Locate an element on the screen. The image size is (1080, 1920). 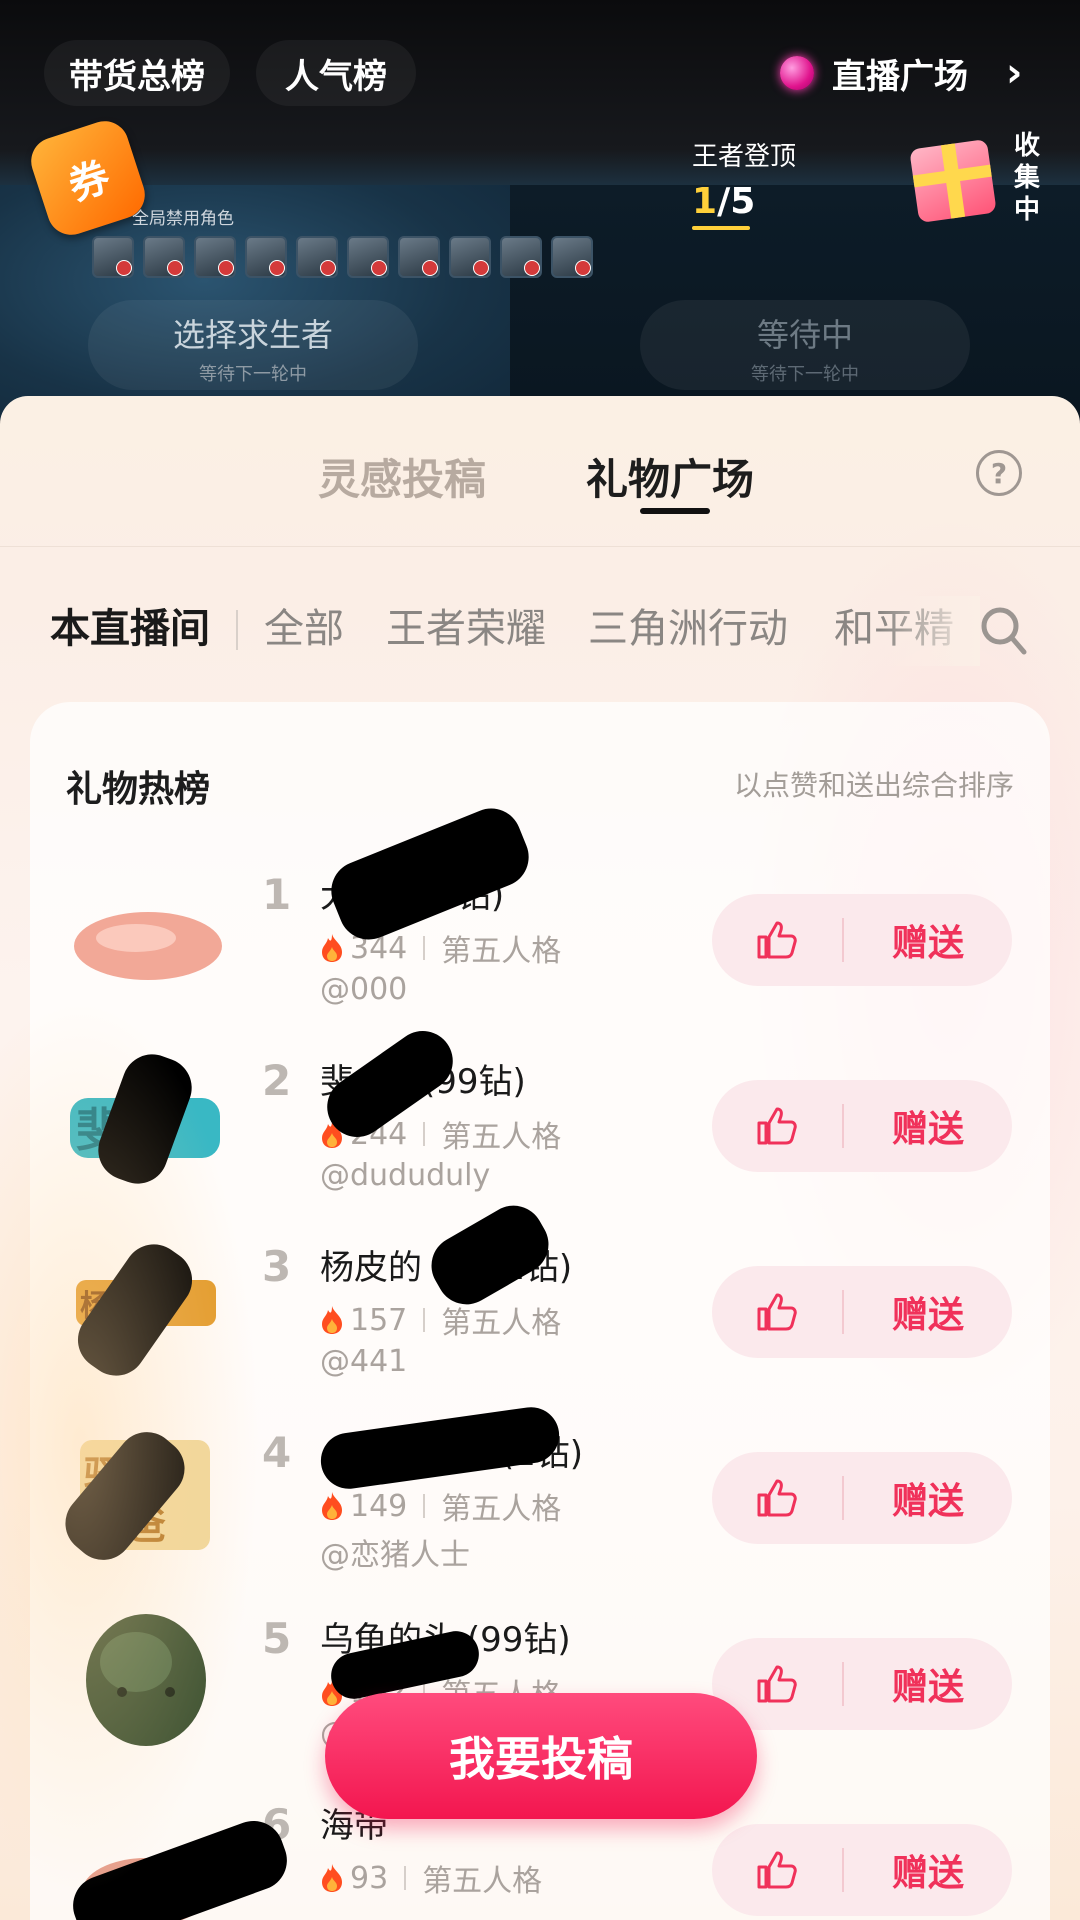
gift-creator: @000 is located at coordinates (363, 989).